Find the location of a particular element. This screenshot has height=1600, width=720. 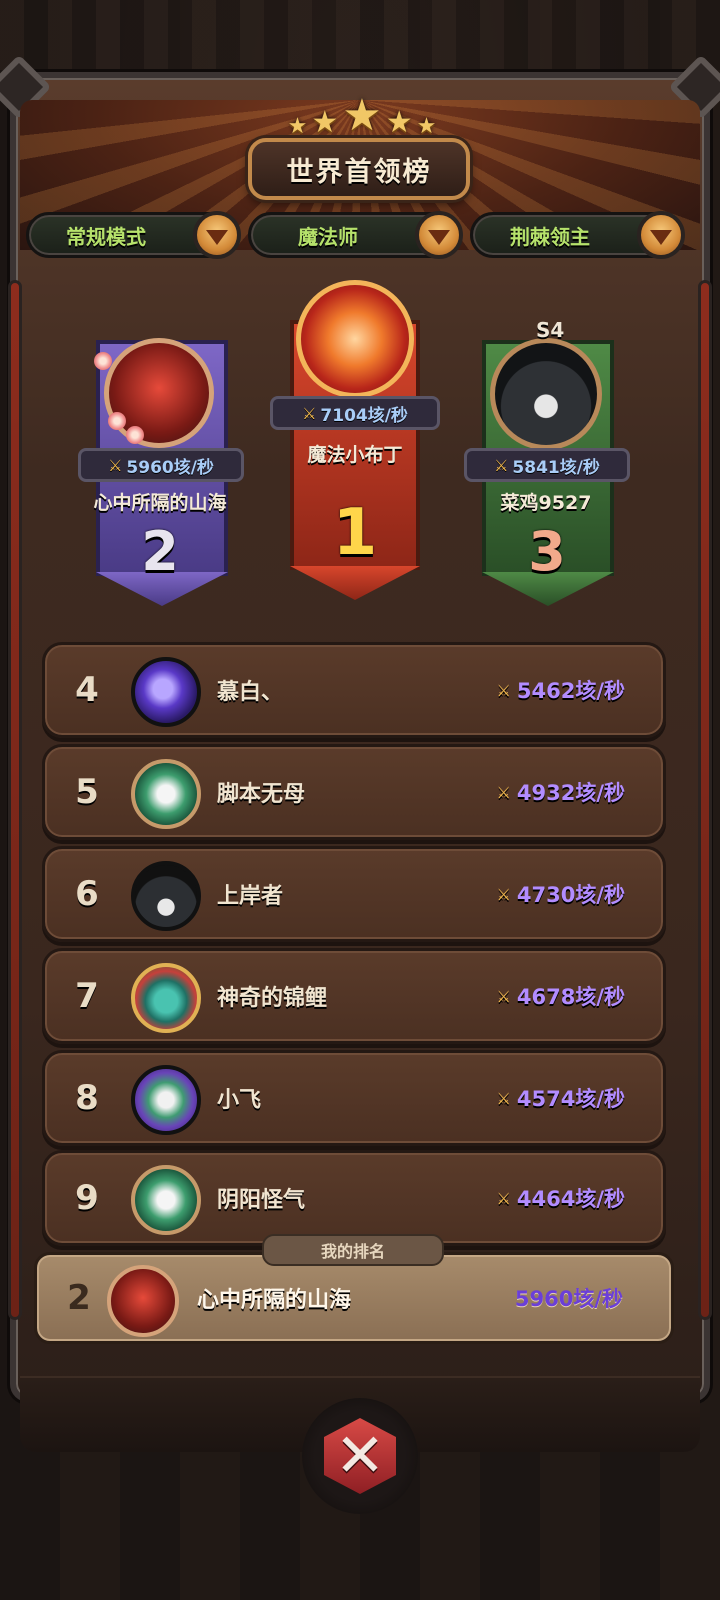

player-name: 小飞 is located at coordinates (239, 1100).